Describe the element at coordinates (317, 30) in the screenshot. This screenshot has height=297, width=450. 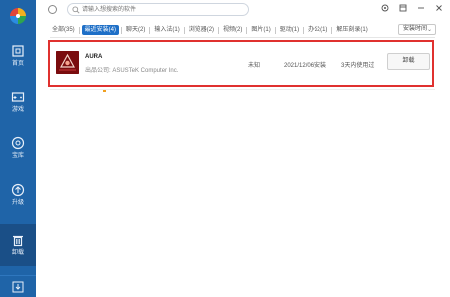
I see `tab-office: 办公(1)` at that location.